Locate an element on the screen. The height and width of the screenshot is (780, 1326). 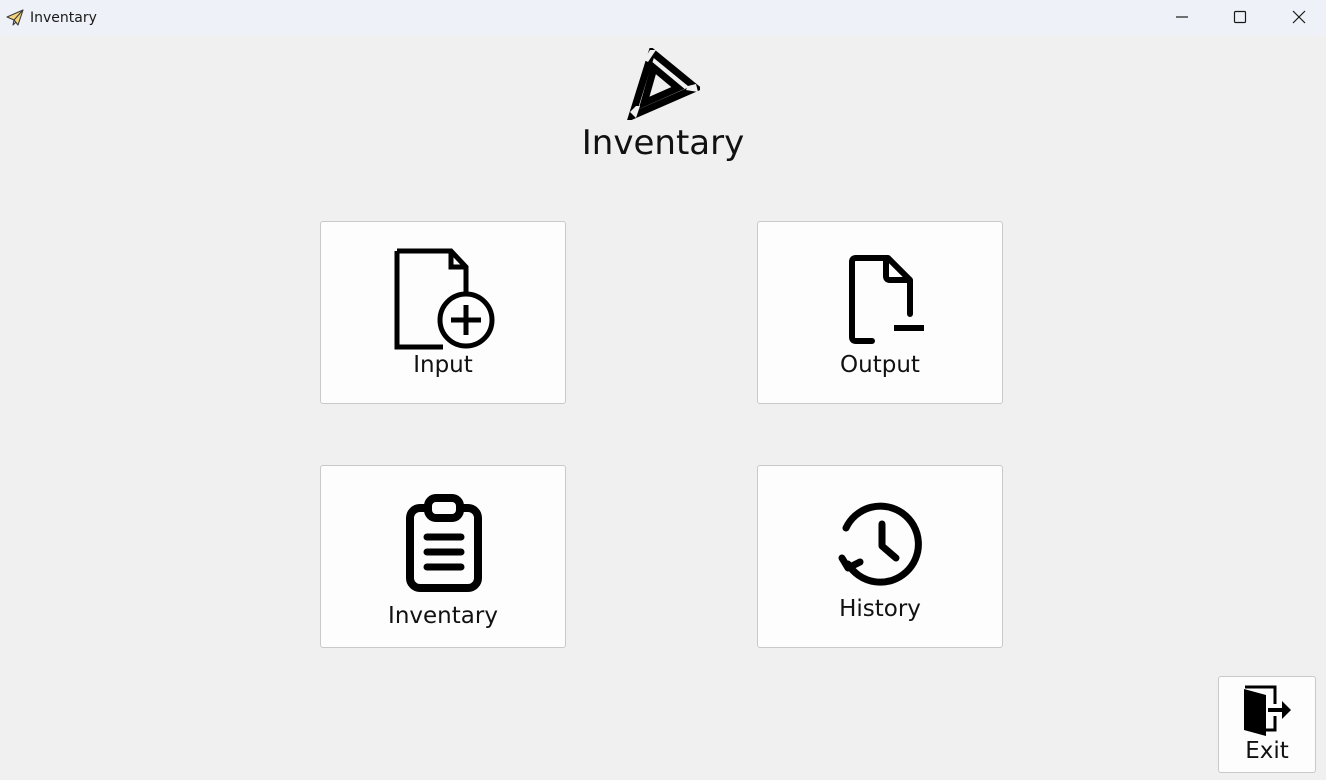
title-bar: Inventary is located at coordinates (663, 18).